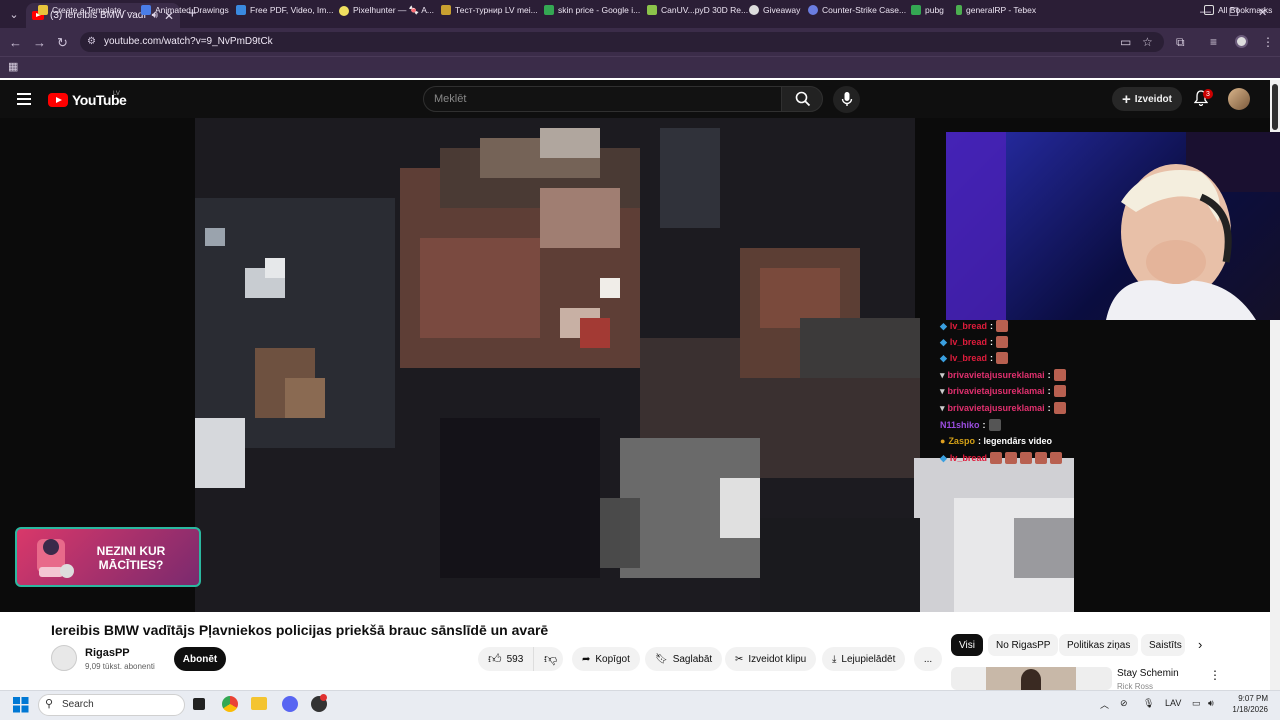 The height and width of the screenshot is (720, 1280). What do you see at coordinates (230, 704) in the screenshot?
I see `chrome-taskbar-icon` at bounding box center [230, 704].